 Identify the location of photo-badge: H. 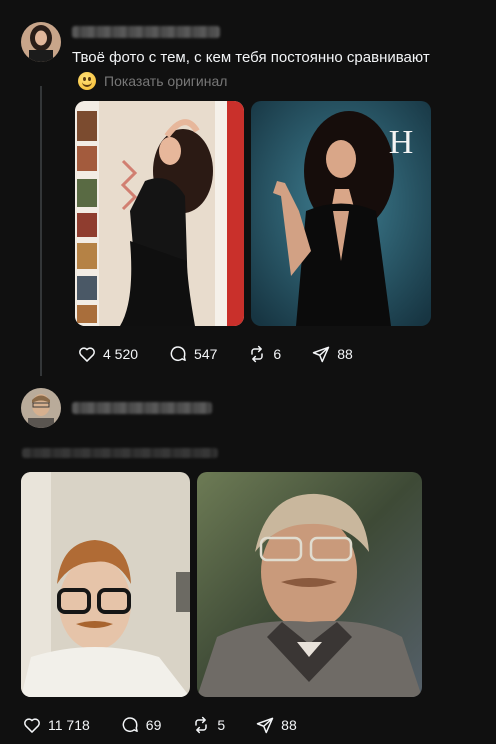
(401, 142).